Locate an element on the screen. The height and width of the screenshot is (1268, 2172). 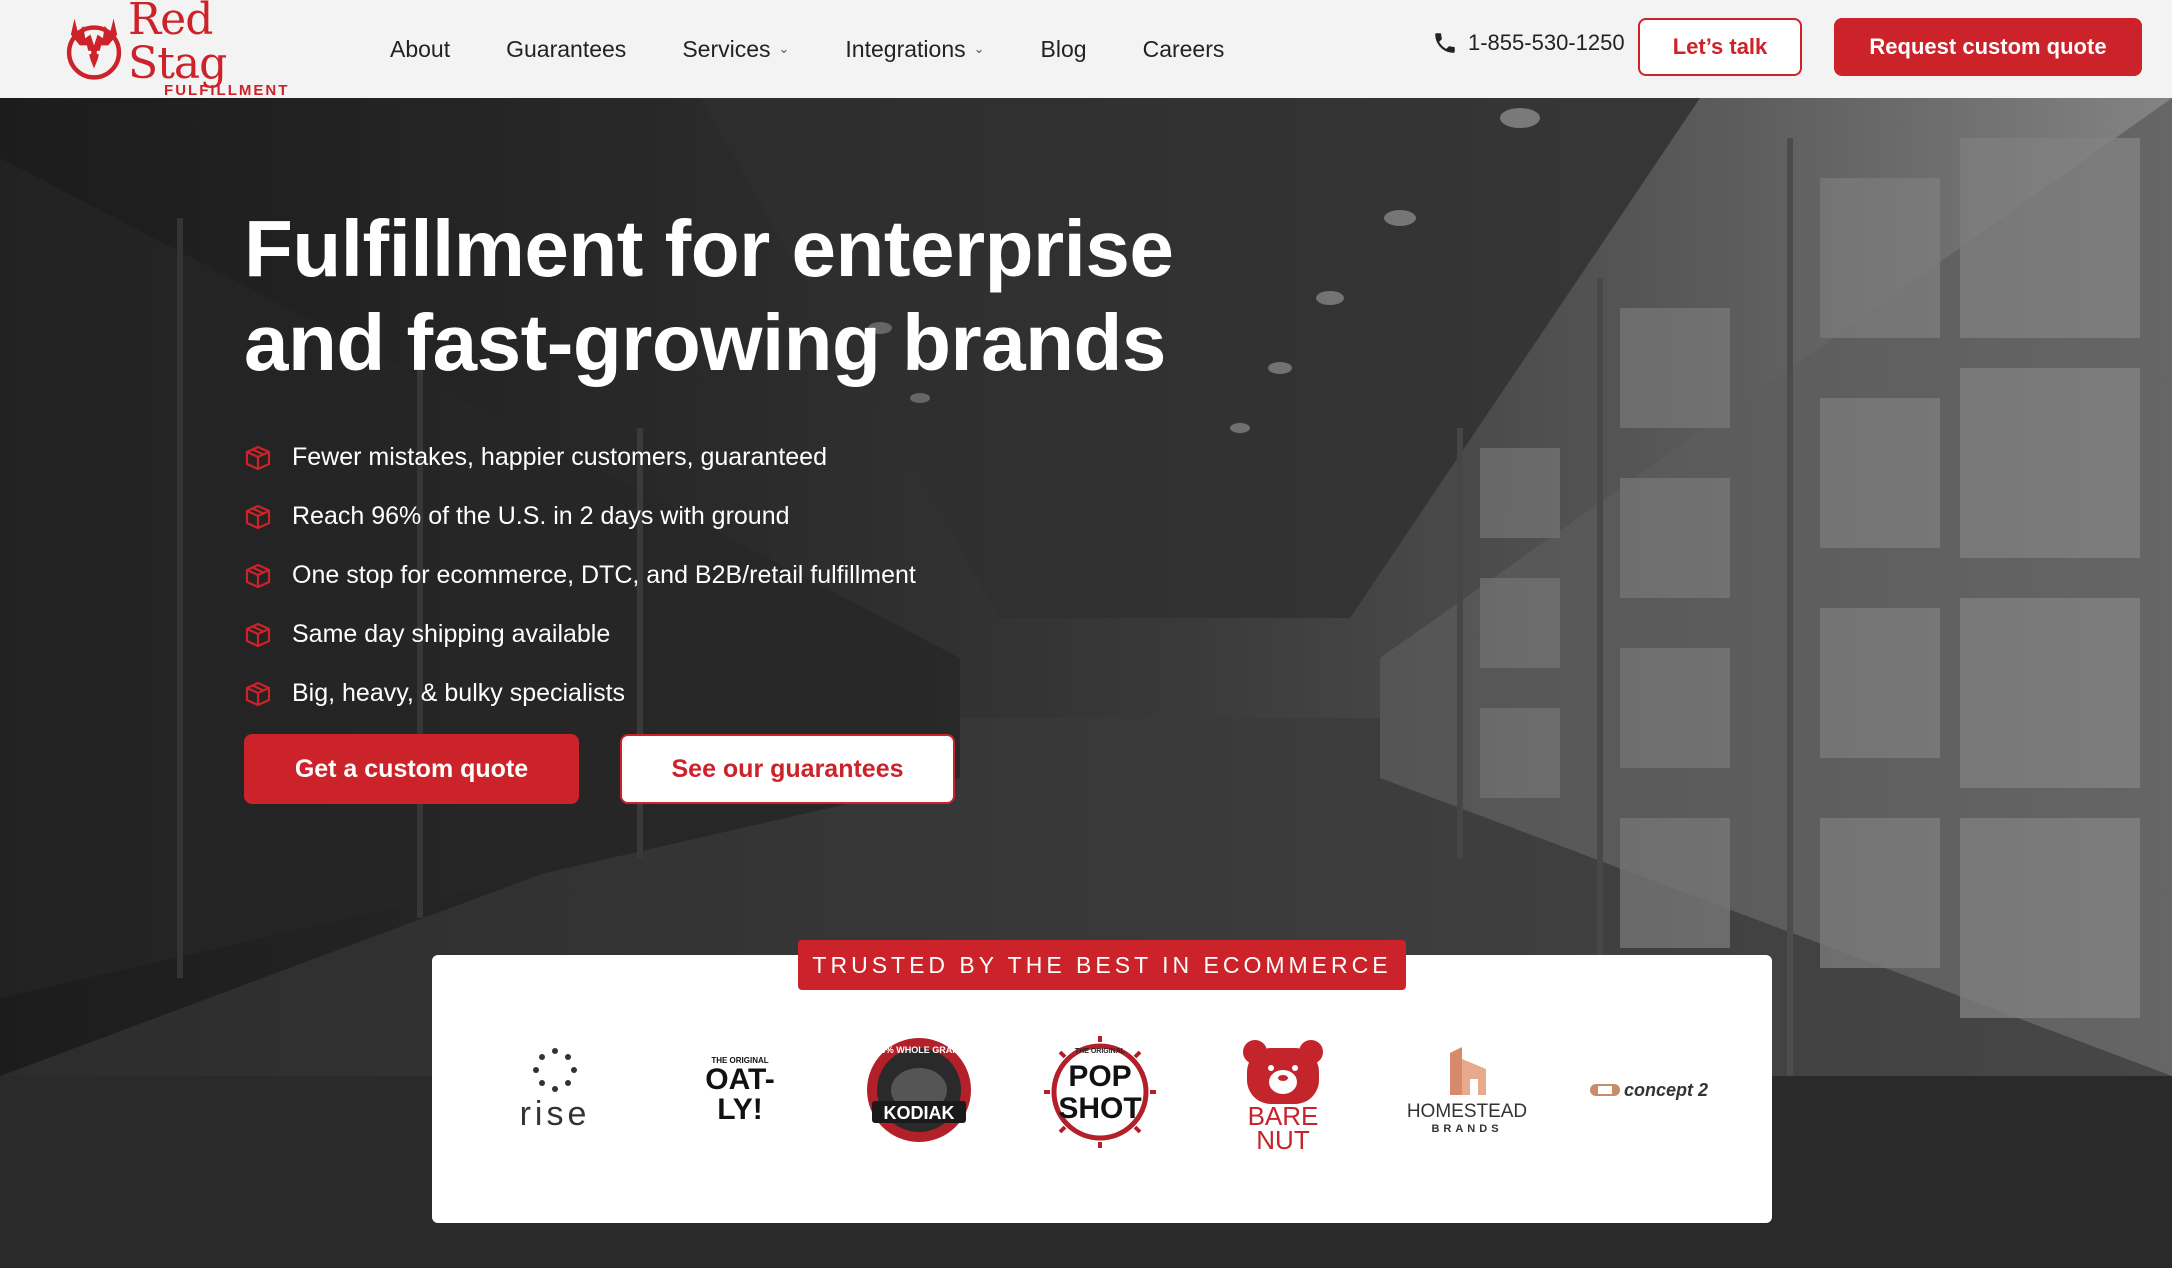
bear-icon is located at coordinates (1283, 1072).